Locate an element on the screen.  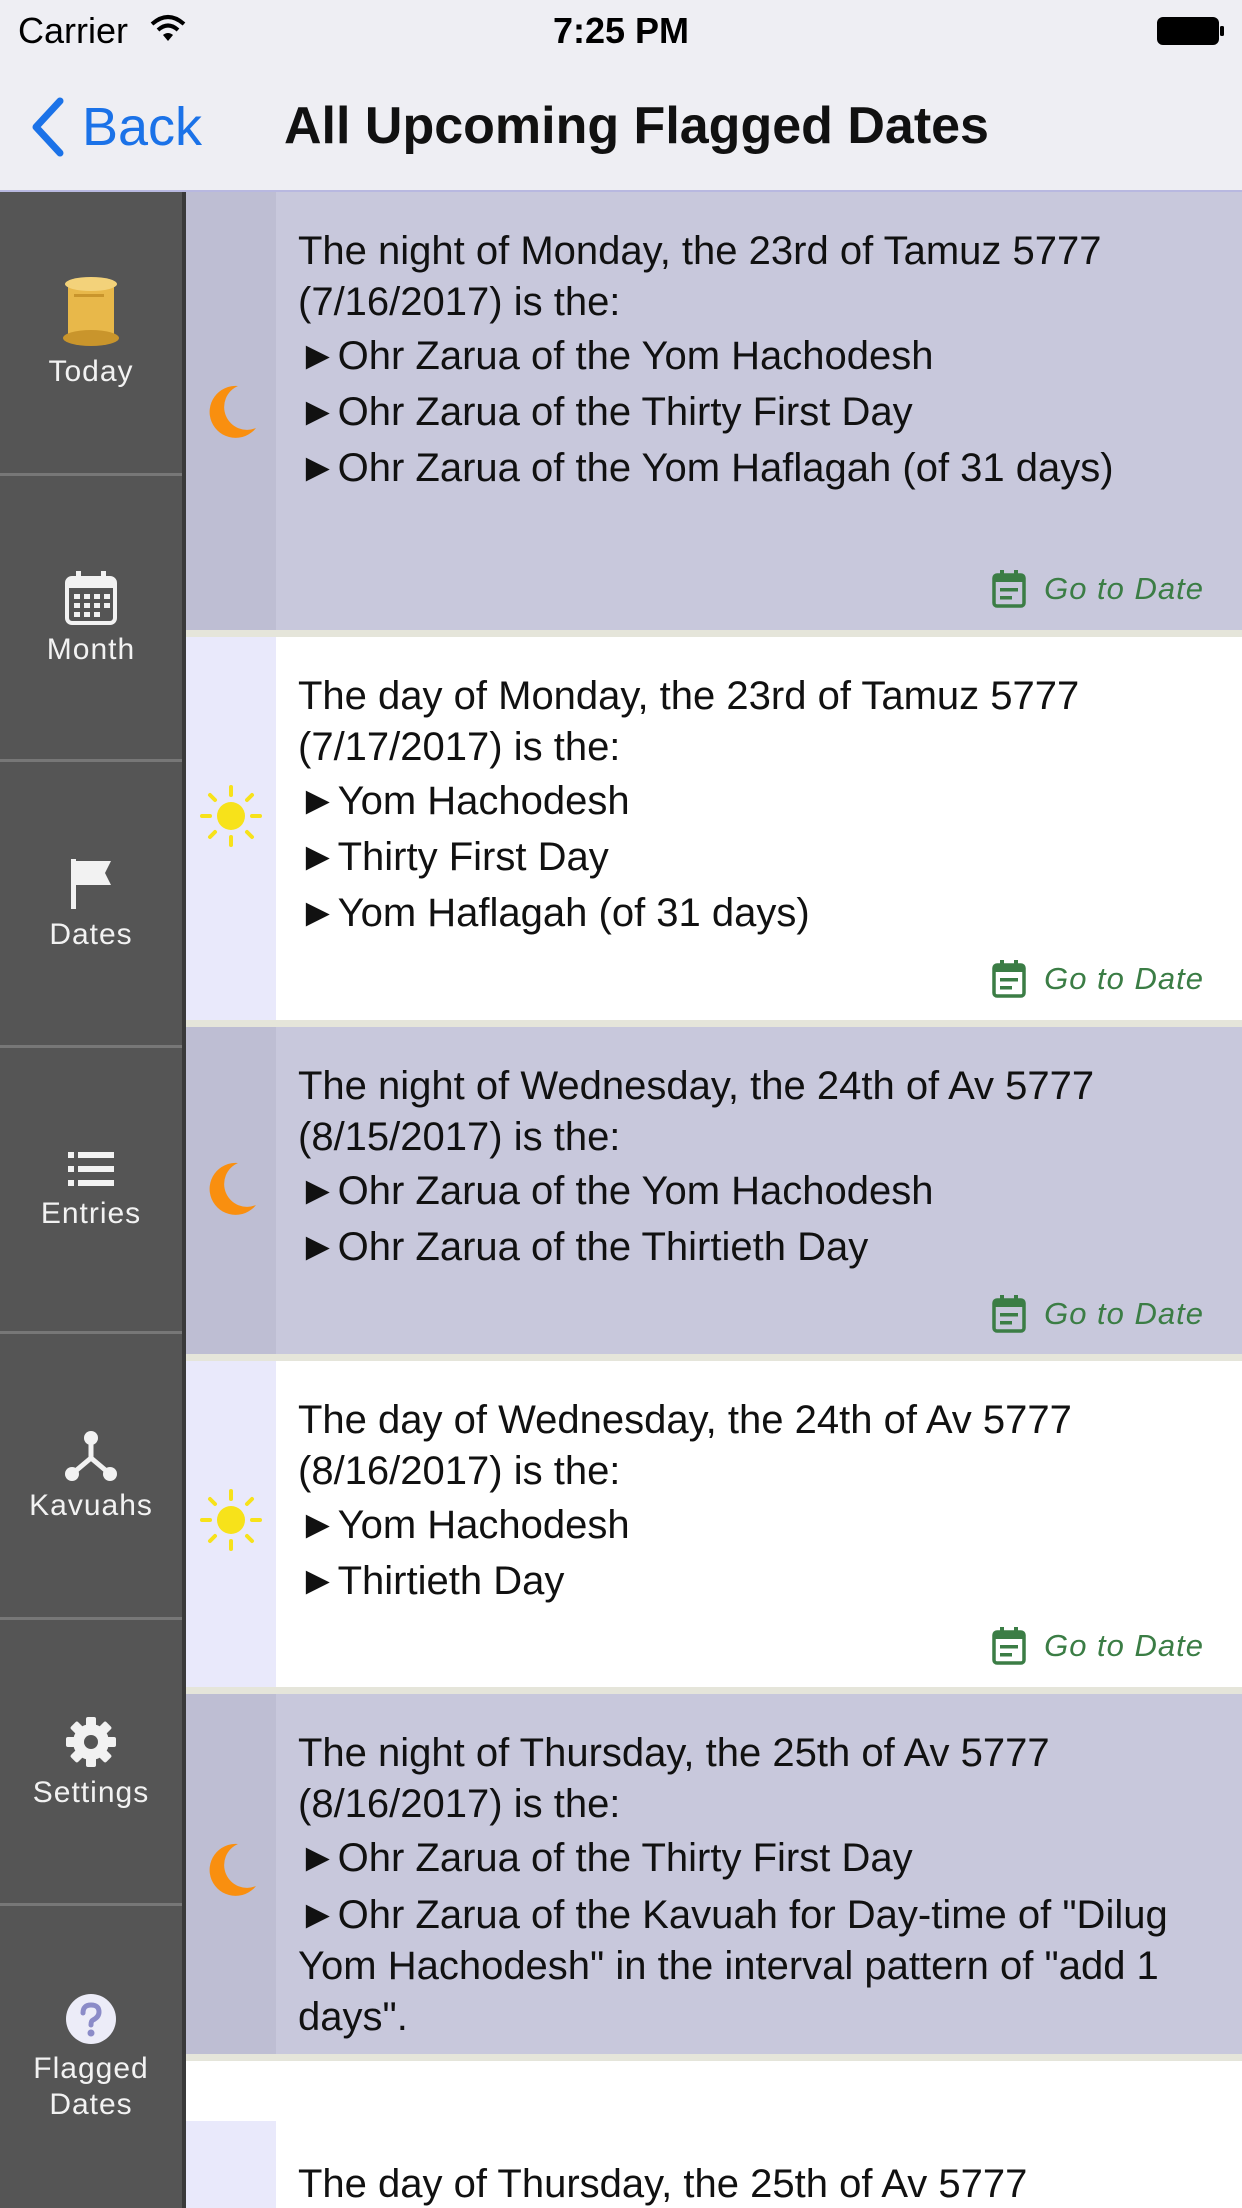
entry-item: ►Thirtieth Day is located at coordinates (431, 1581).